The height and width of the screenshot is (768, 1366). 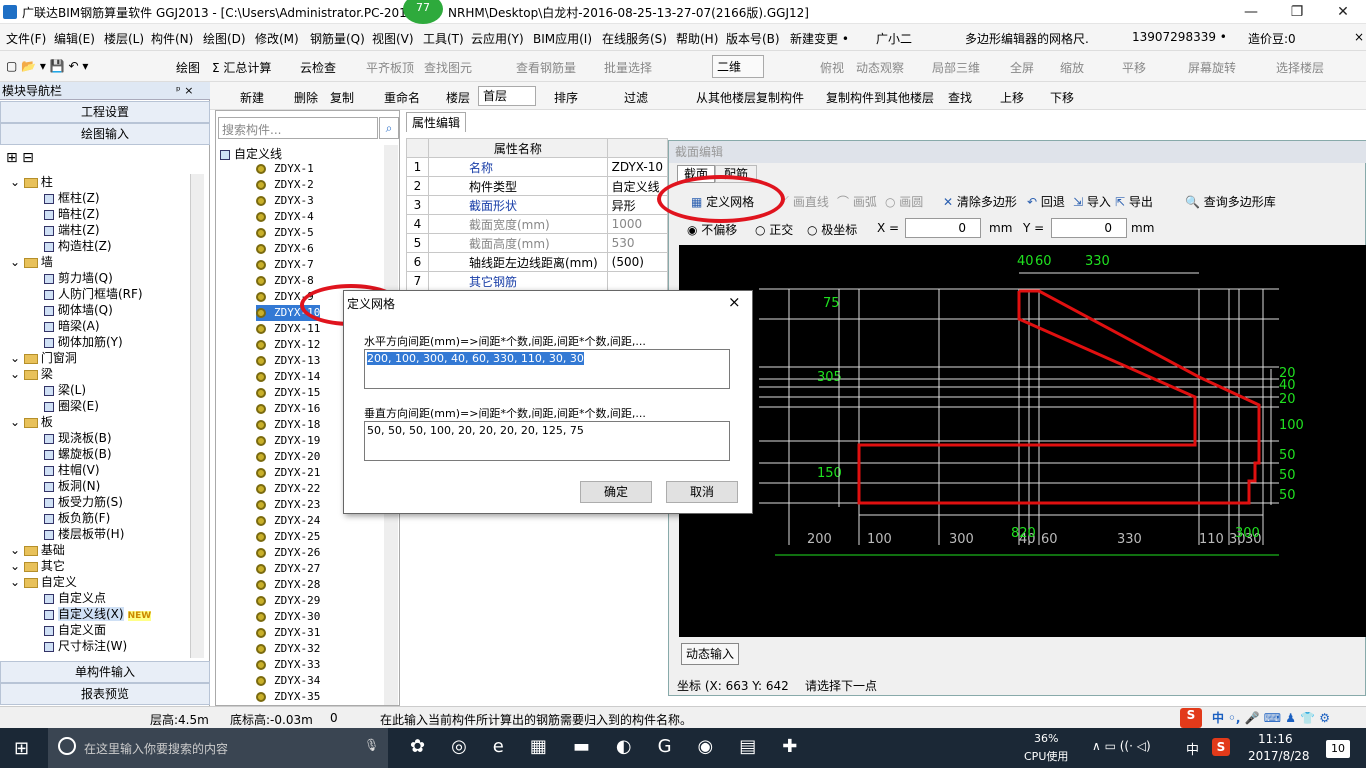 What do you see at coordinates (1297, 12) in the screenshot?
I see `restore-button: ❐` at bounding box center [1297, 12].